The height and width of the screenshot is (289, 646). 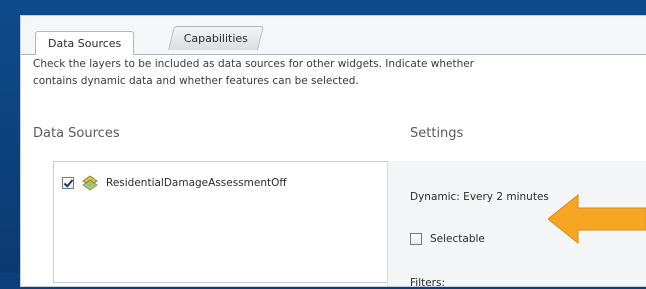 What do you see at coordinates (479, 197) in the screenshot?
I see `dynamic-setting-text: Dynamic: Every 2 minutes` at bounding box center [479, 197].